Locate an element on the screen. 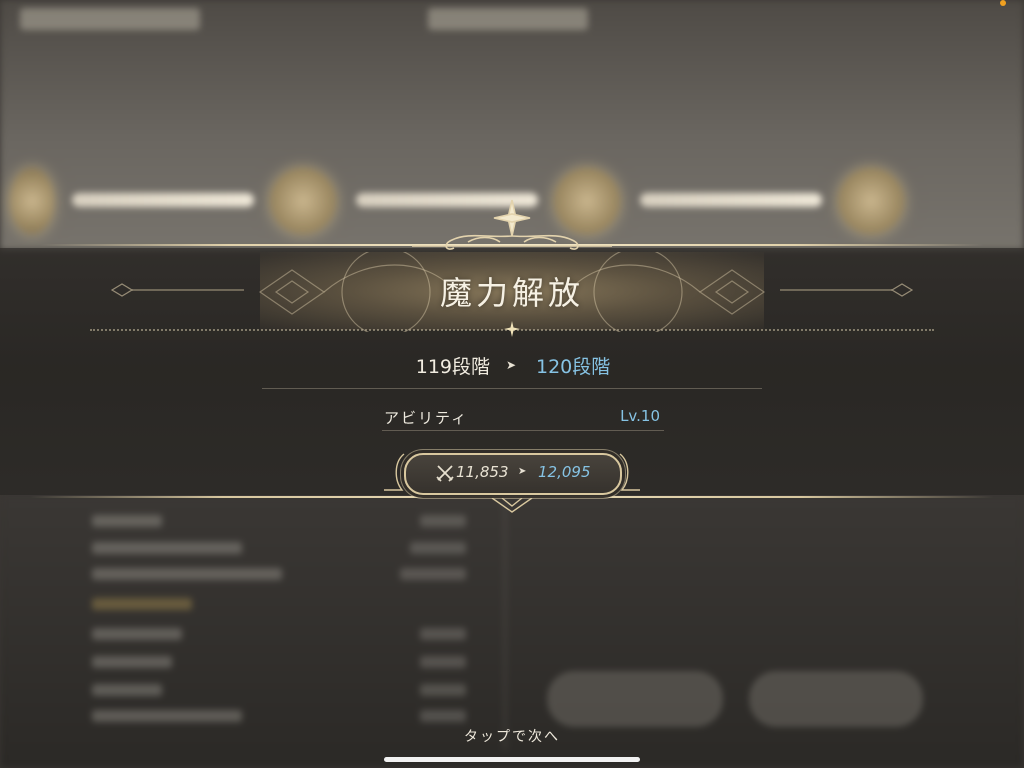 The image size is (1024, 768). top-ornament-icon is located at coordinates (512, 224).